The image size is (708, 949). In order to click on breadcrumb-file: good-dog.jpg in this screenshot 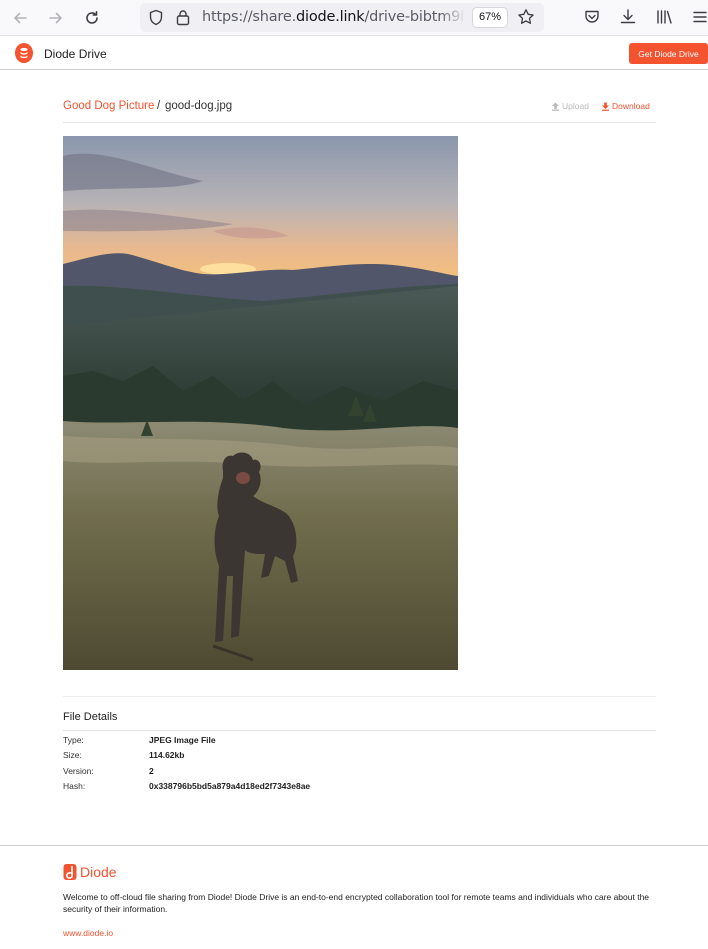, I will do `click(199, 106)`.